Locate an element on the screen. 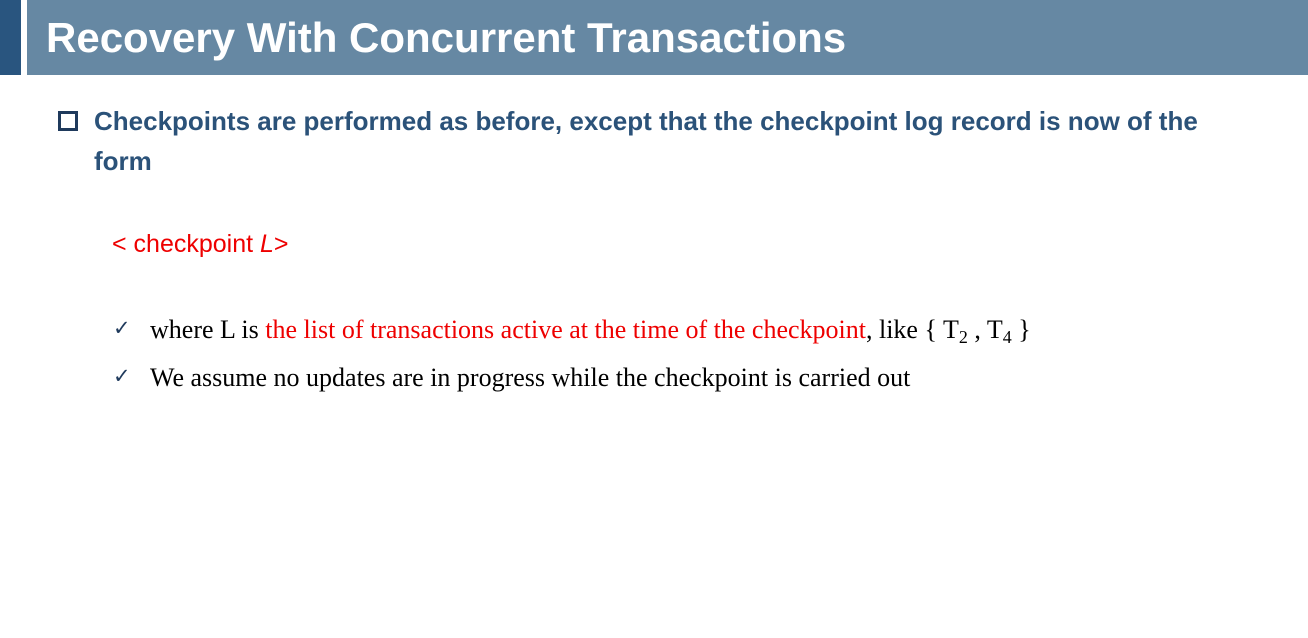 The image size is (1308, 638). sub-bullet-1-mid: , T is located at coordinates (985, 329).